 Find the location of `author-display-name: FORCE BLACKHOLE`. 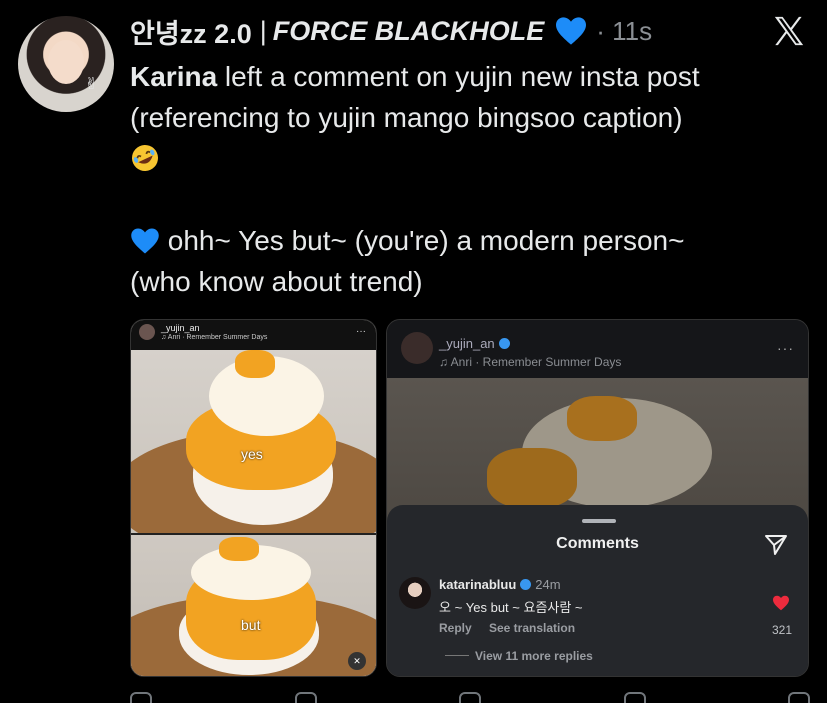

author-display-name: FORCE BLACKHOLE is located at coordinates (409, 31).